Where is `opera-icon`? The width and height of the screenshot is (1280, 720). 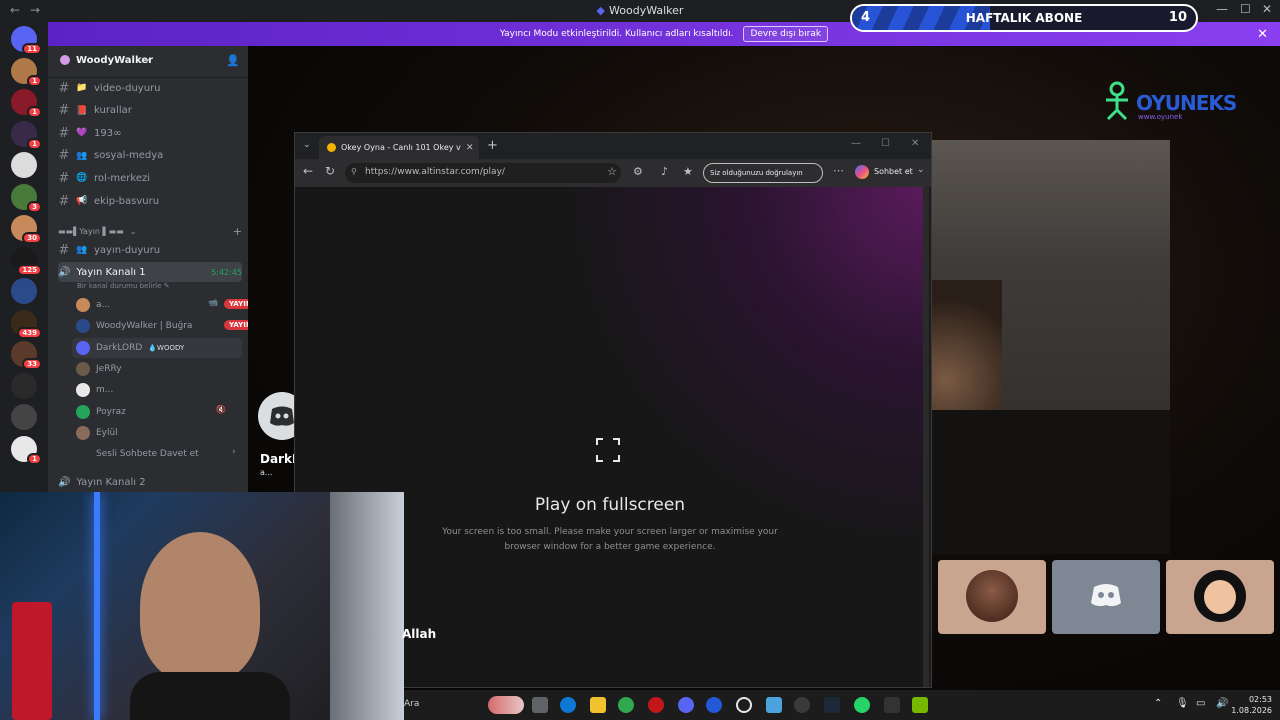
opera-icon is located at coordinates (656, 705).